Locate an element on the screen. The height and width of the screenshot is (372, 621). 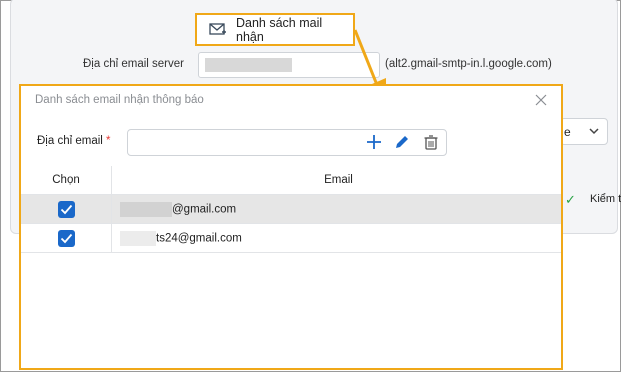
delete-icon is located at coordinates (431, 142).